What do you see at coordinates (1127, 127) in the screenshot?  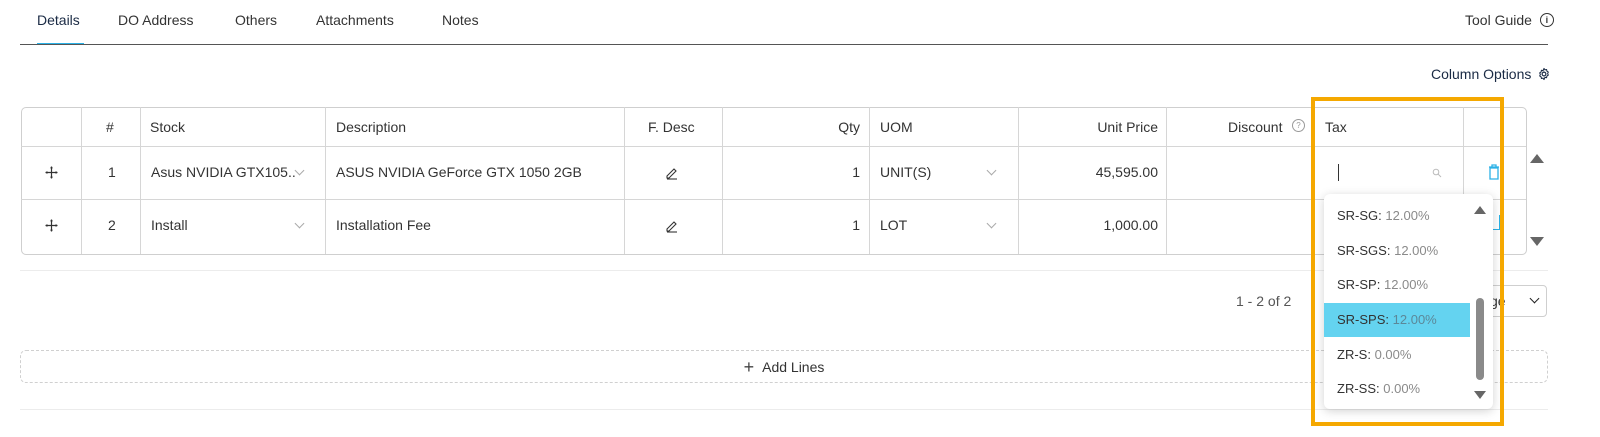 I see `header-unit-price: Unit Price` at bounding box center [1127, 127].